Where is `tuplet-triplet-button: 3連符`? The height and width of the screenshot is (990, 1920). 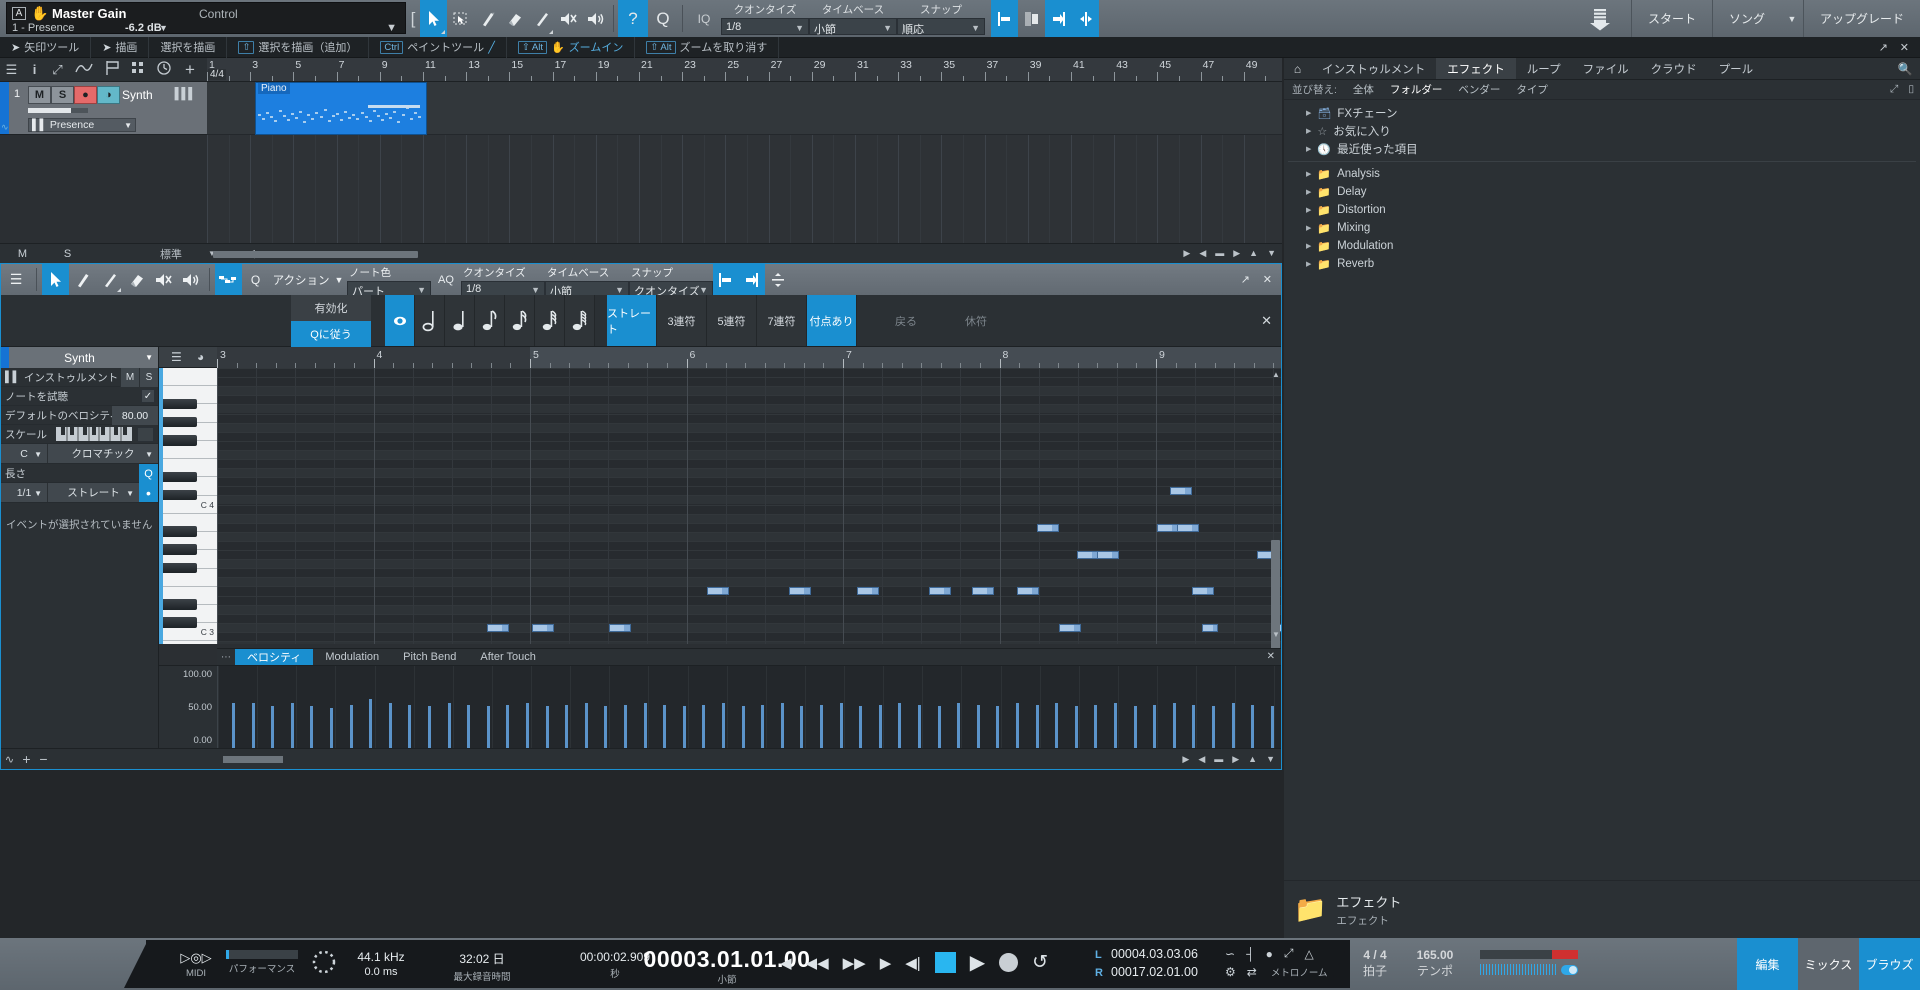
tuplet-triplet-button: 3連符 is located at coordinates (682, 320).